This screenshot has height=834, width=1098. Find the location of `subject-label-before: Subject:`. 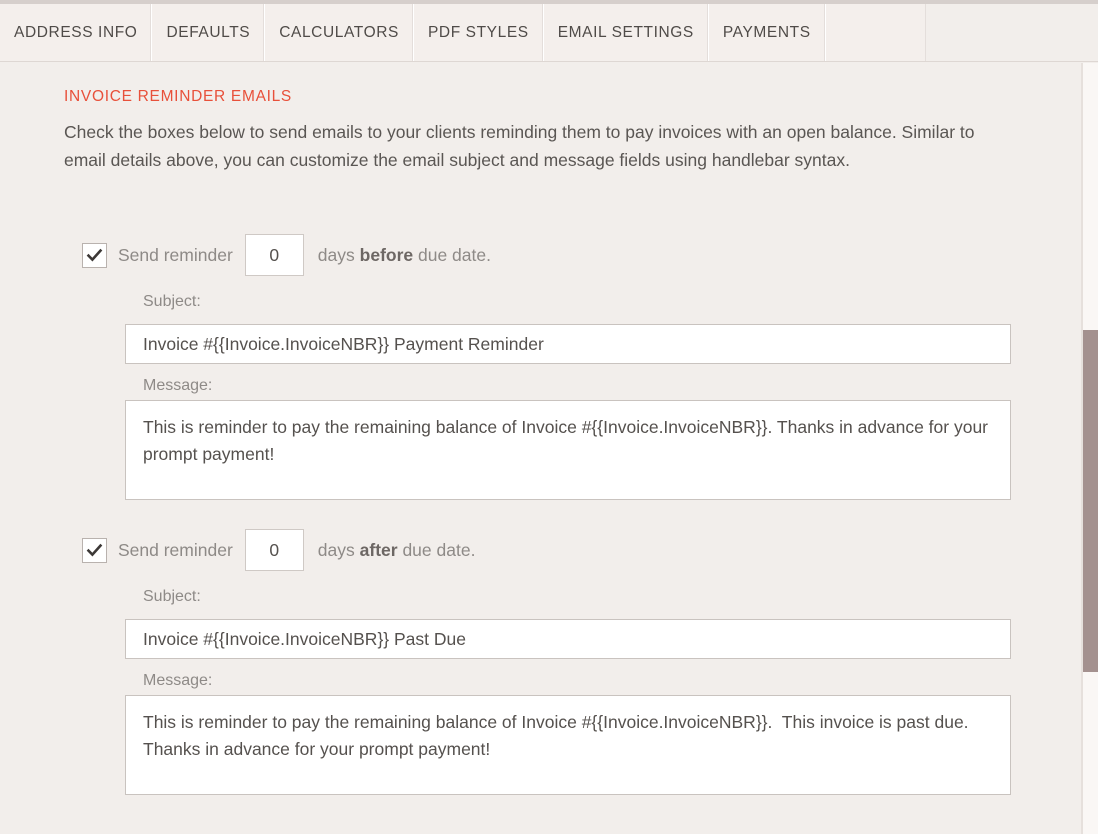

subject-label-before: Subject: is located at coordinates (172, 301).